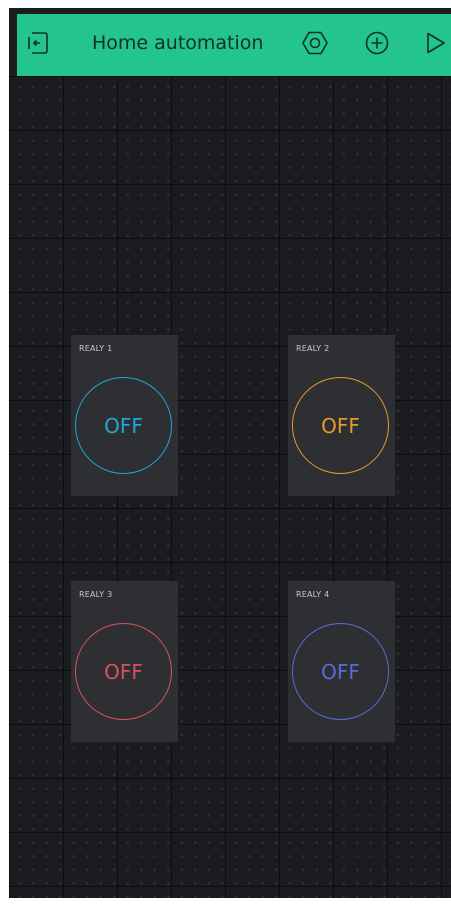 The height and width of the screenshot is (905, 451). I want to click on relay-2-button: OFF, so click(340, 425).